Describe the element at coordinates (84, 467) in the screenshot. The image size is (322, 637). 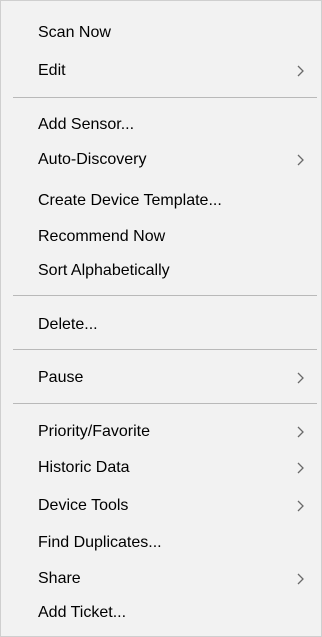
I see `menu-item-label: Historic Data` at that location.